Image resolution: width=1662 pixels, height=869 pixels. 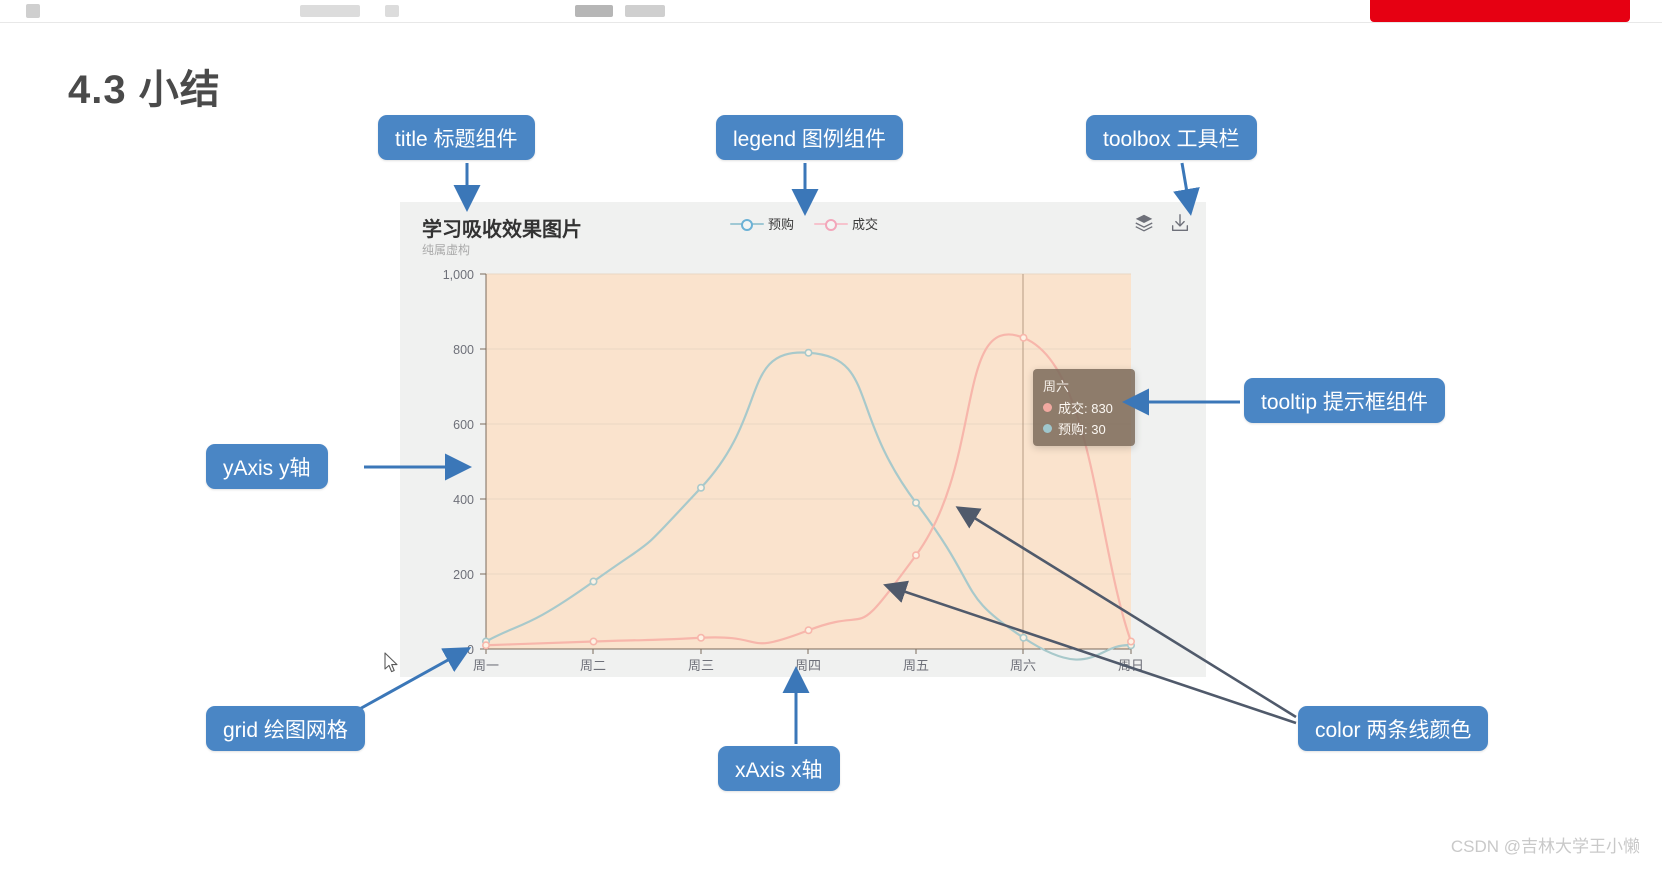 I want to click on x-tick-label: 周一, so click(x=486, y=665).